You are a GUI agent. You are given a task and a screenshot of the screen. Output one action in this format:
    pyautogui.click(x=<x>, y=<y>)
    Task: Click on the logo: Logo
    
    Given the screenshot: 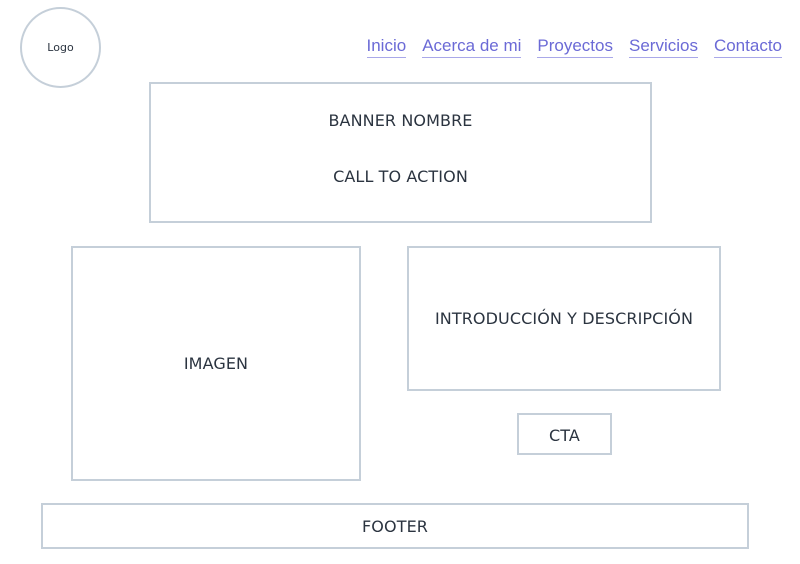 What is the action you would take?
    pyautogui.click(x=60, y=47)
    